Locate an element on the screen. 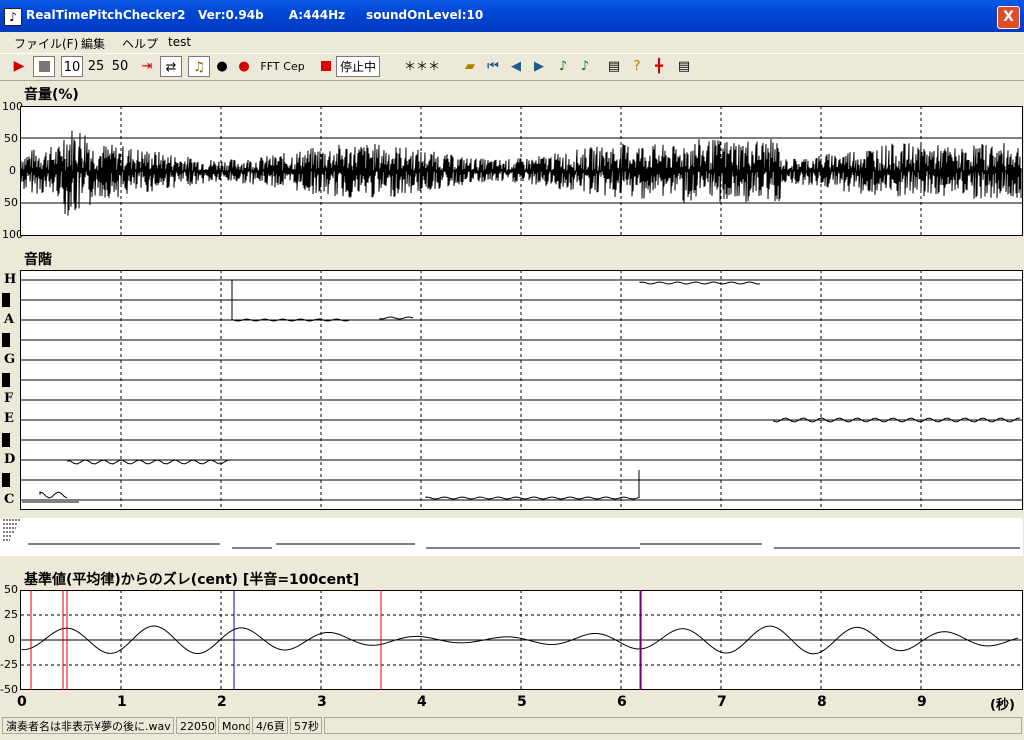 Image resolution: width=1024 pixels, height=740 pixels. status-empty is located at coordinates (673, 725).